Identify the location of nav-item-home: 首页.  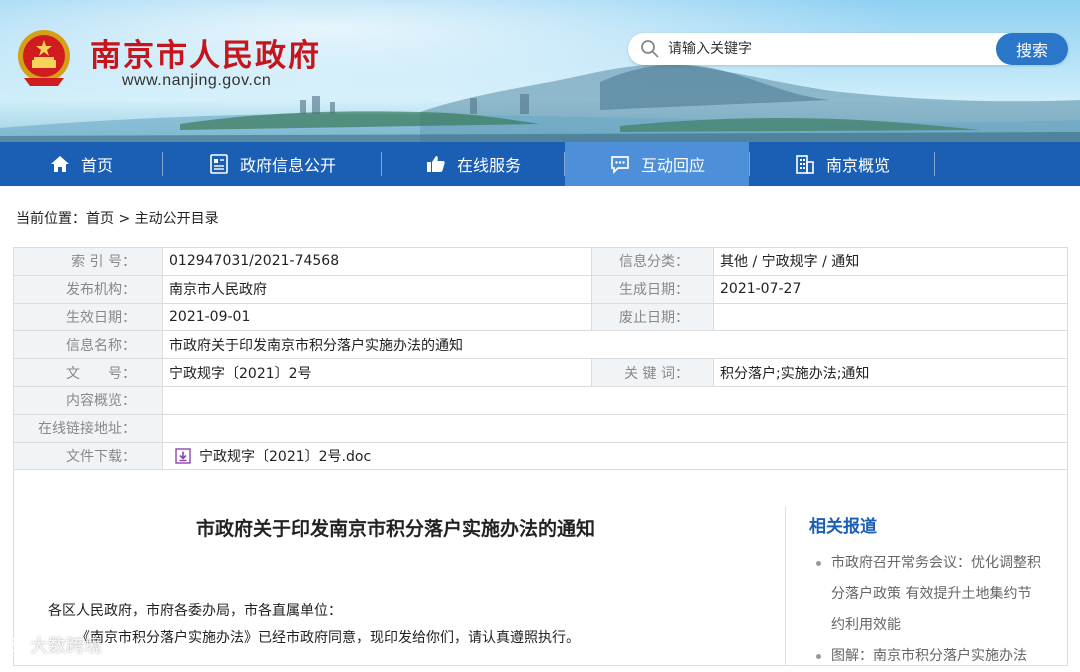
(81, 164).